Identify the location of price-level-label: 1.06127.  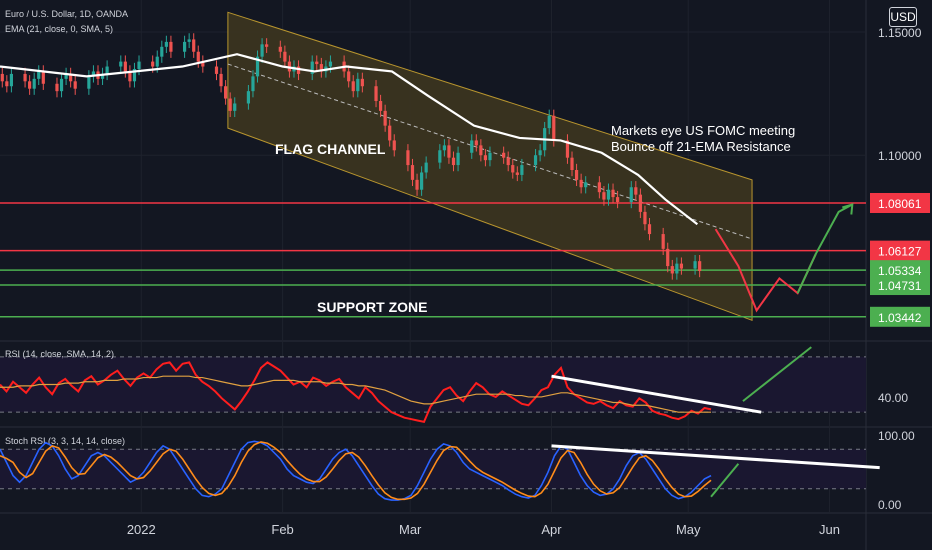
(900, 252).